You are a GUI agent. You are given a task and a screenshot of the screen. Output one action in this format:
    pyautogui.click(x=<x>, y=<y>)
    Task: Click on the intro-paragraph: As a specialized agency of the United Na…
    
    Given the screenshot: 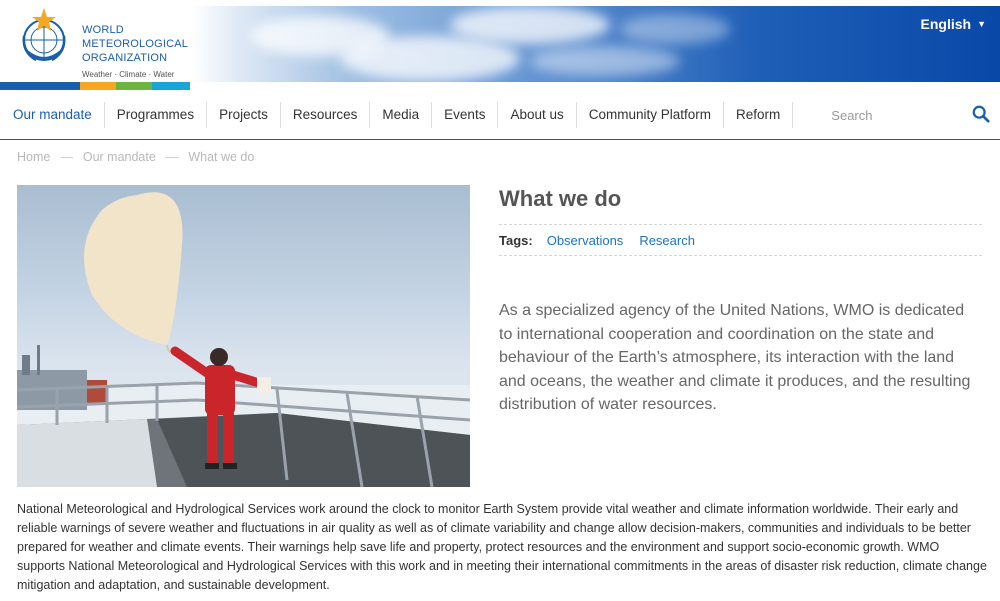 What is the action you would take?
    pyautogui.click(x=735, y=357)
    